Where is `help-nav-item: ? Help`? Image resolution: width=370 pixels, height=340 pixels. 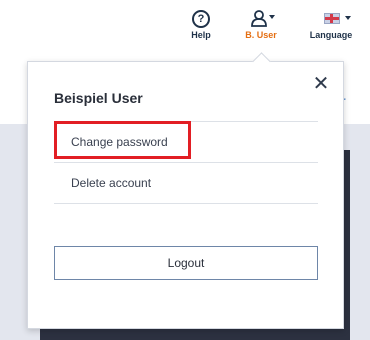
help-nav-item: ? Help is located at coordinates (201, 24).